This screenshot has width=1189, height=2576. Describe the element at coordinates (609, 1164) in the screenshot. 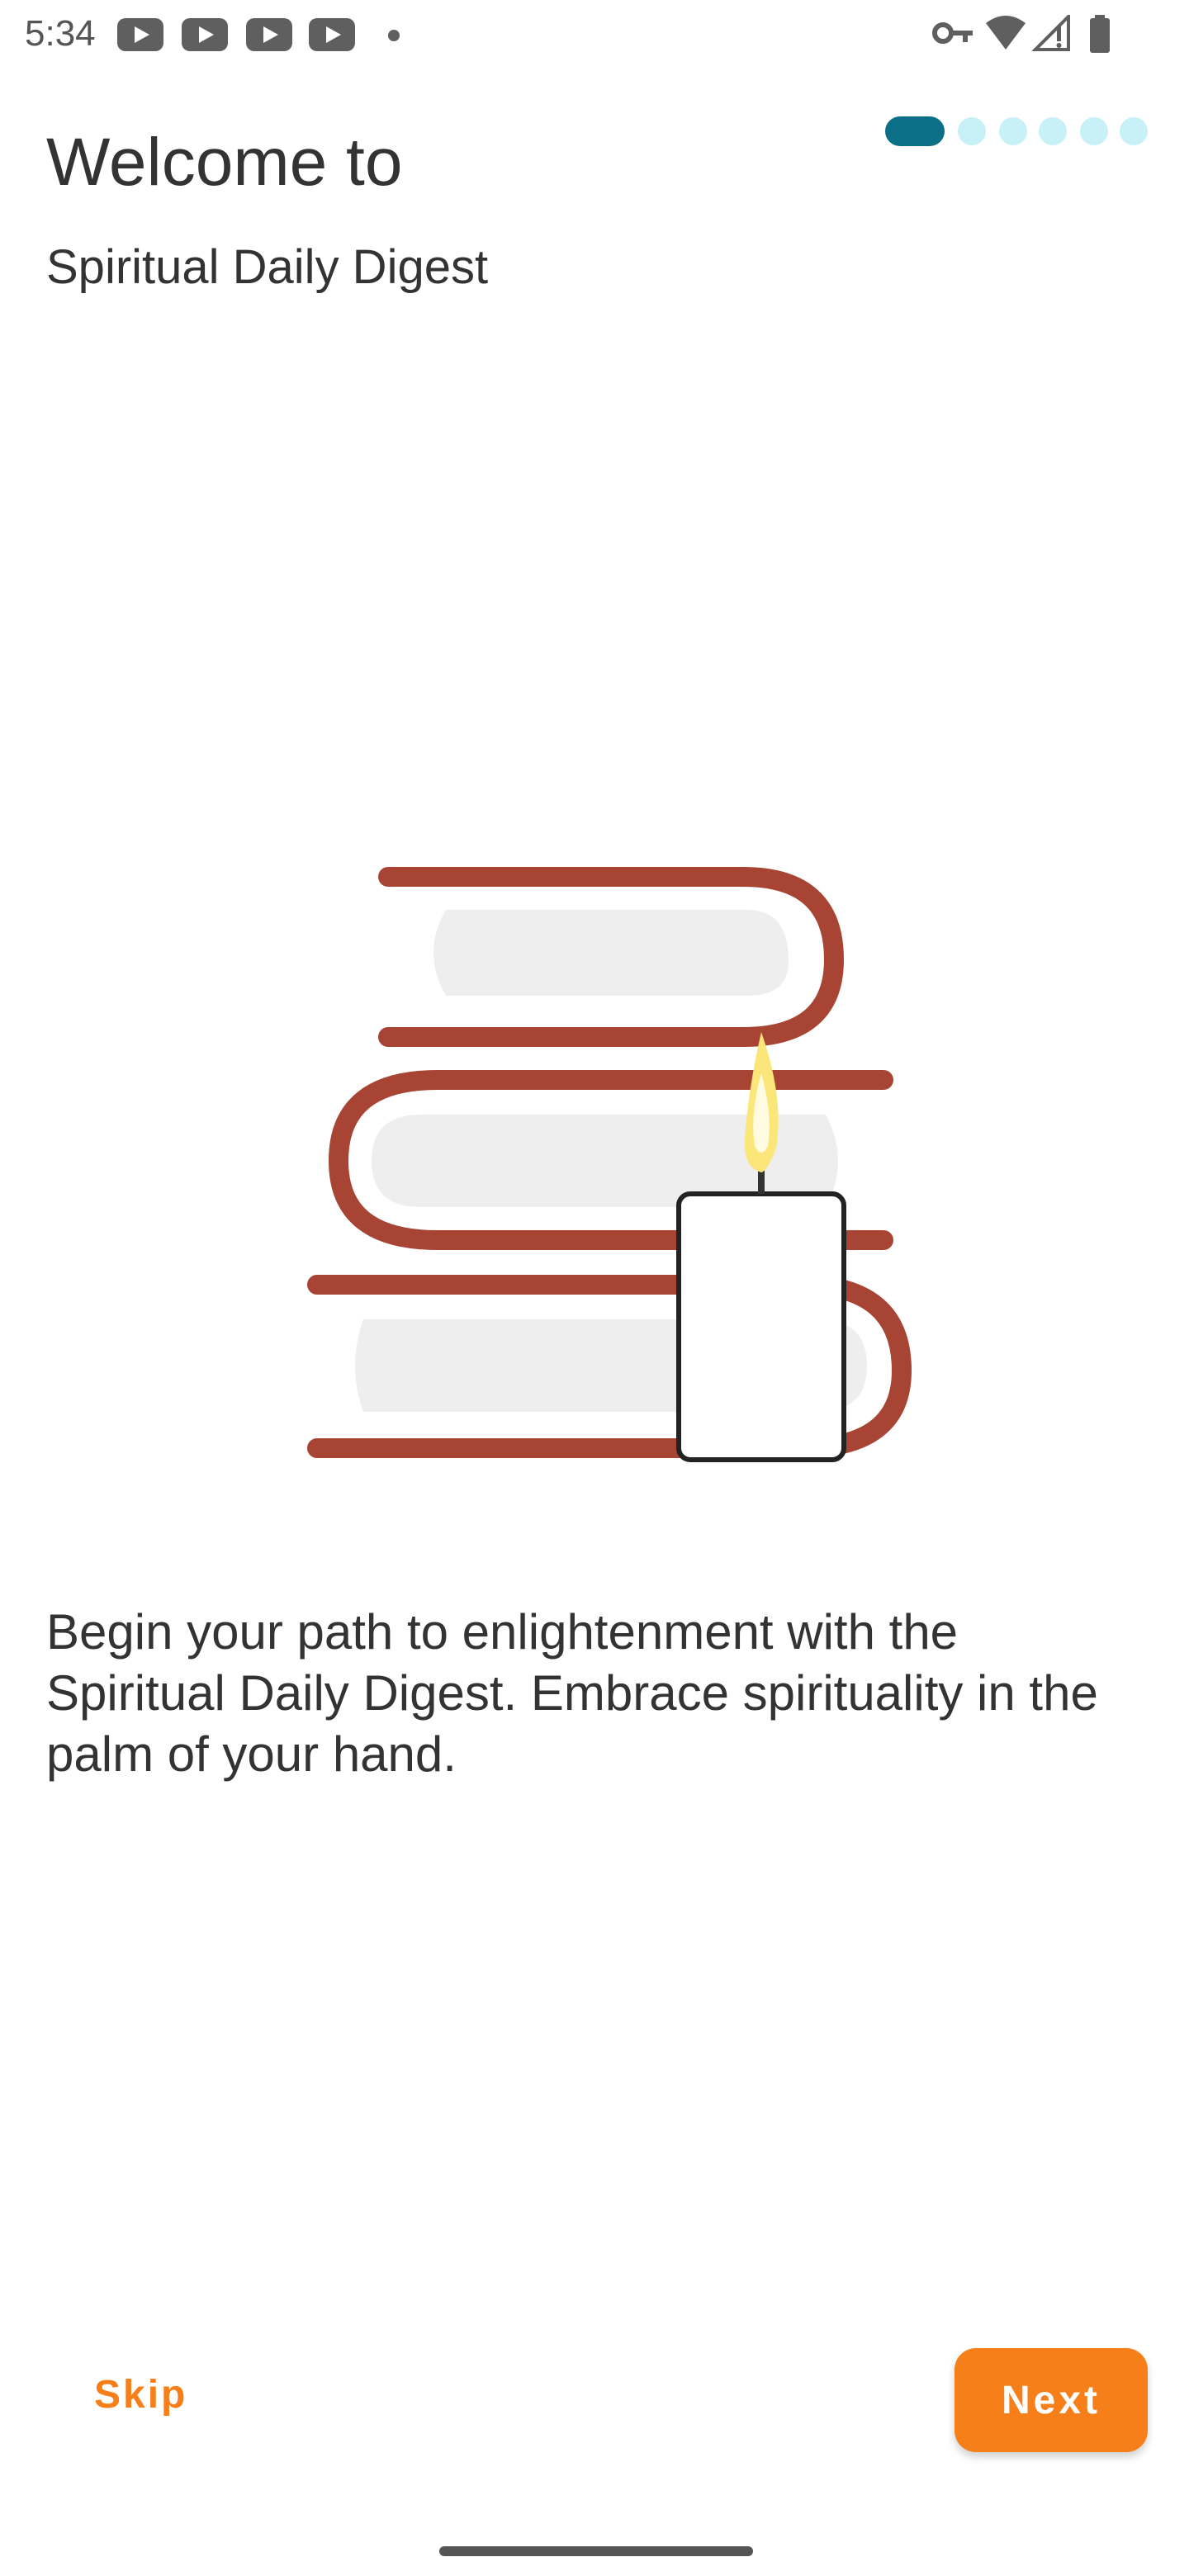

I see `books-and-candle-illustration` at that location.